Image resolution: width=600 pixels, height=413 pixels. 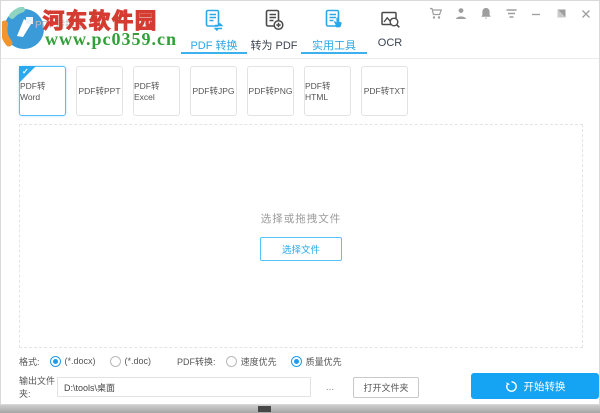 I want to click on radio-label: (*.docx), so click(x=80, y=361).